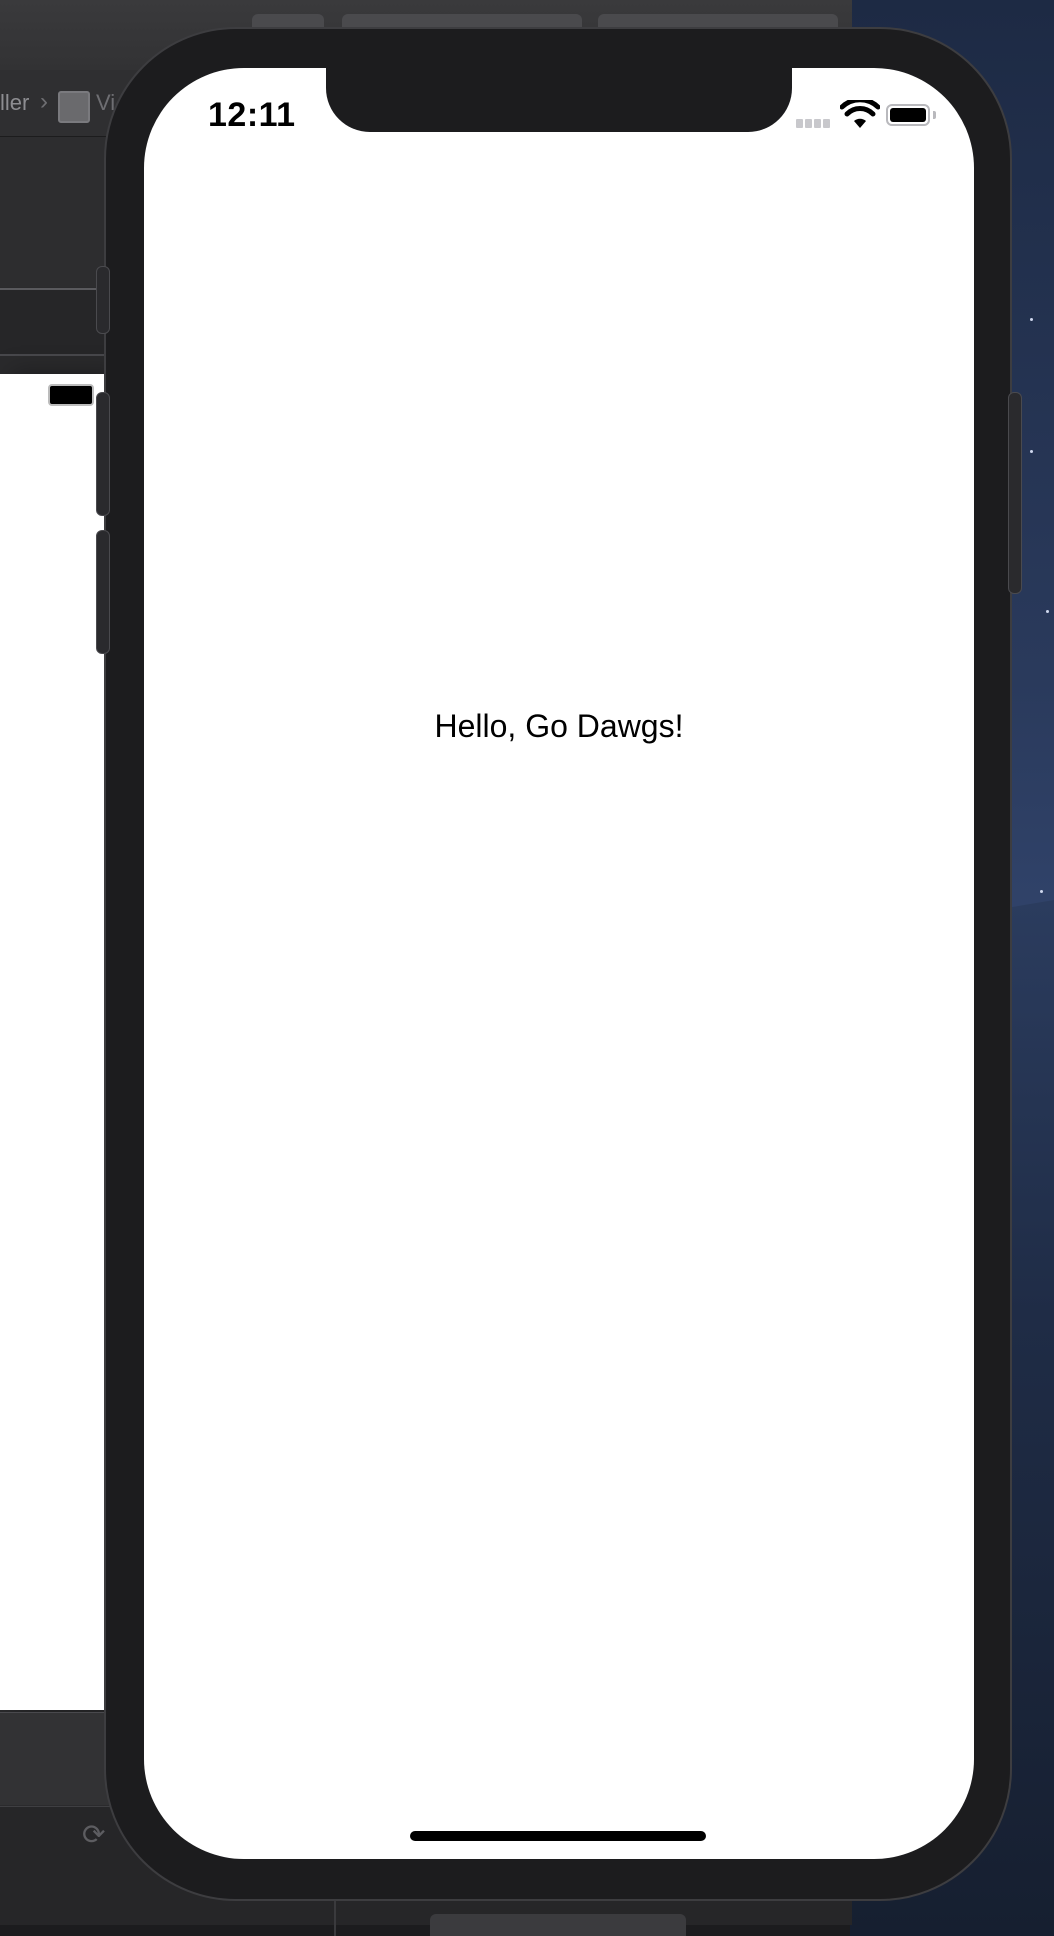  Describe the element at coordinates (14, 103) in the screenshot. I see `breadcrumb-item: ller` at that location.